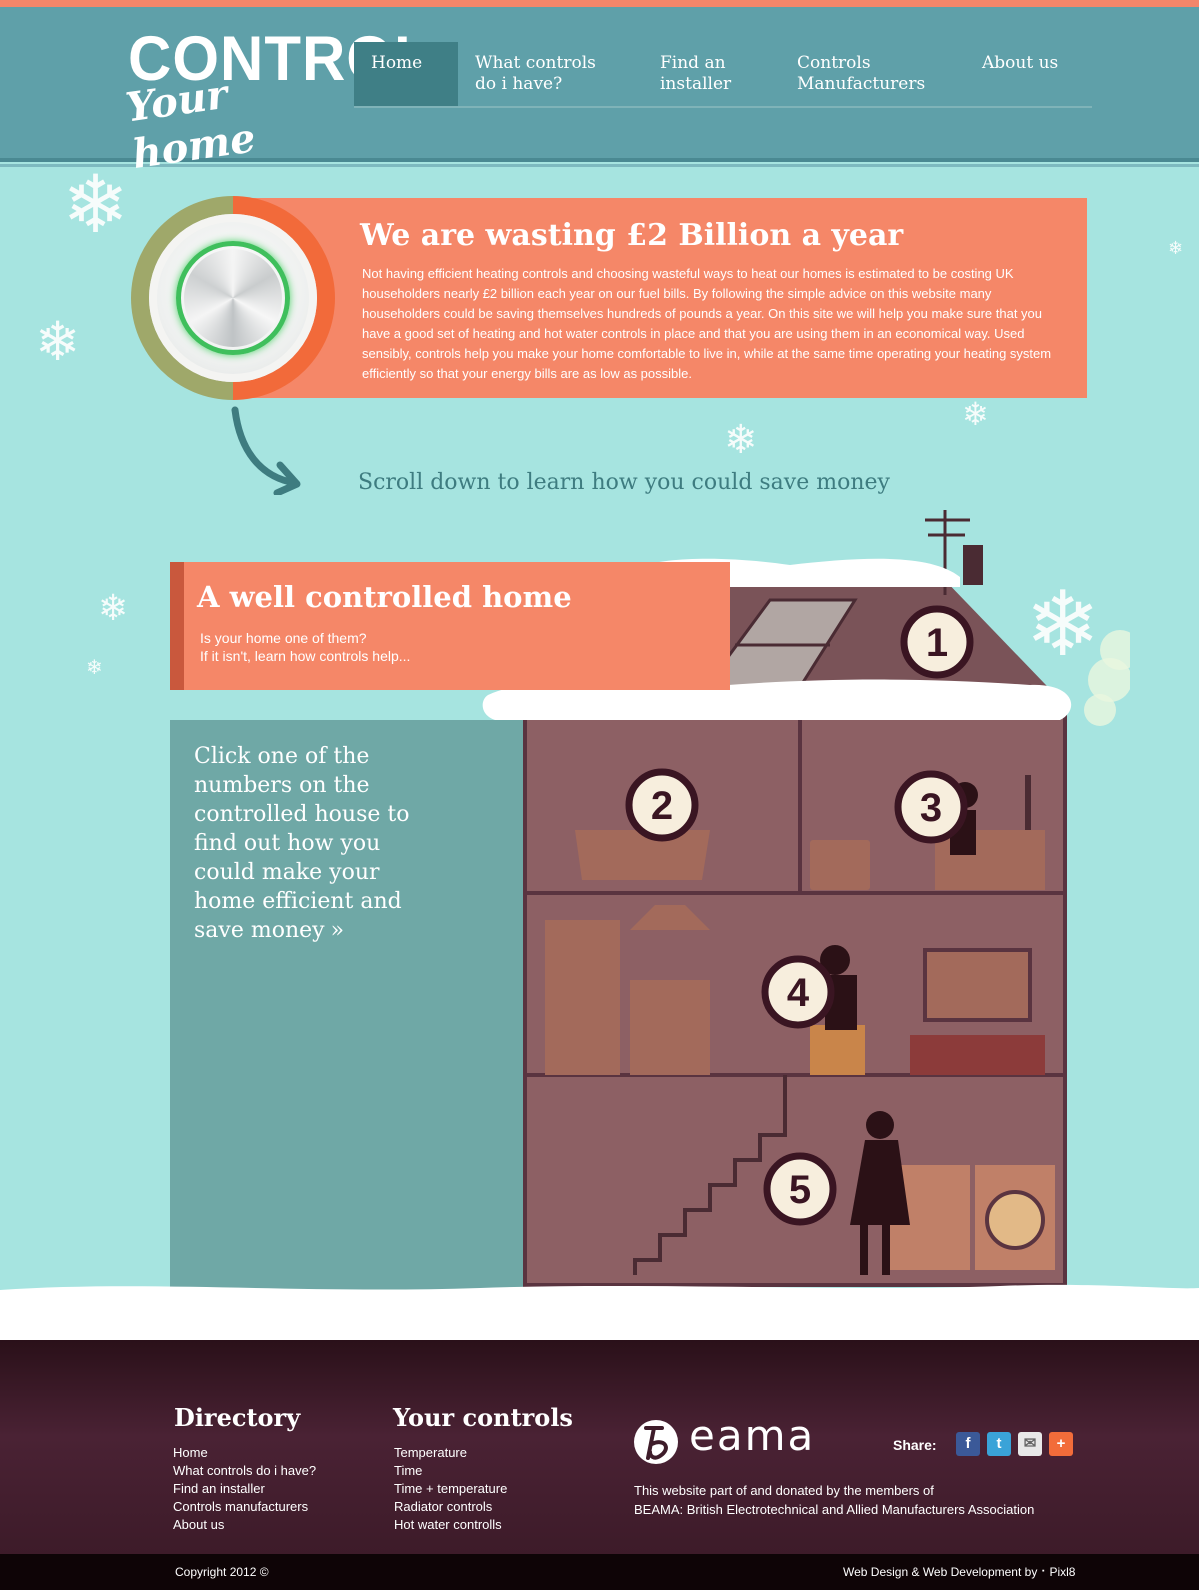 This screenshot has width=1199, height=1590. What do you see at coordinates (384, 597) in the screenshot?
I see `well-controlled-title: A well controlled home` at bounding box center [384, 597].